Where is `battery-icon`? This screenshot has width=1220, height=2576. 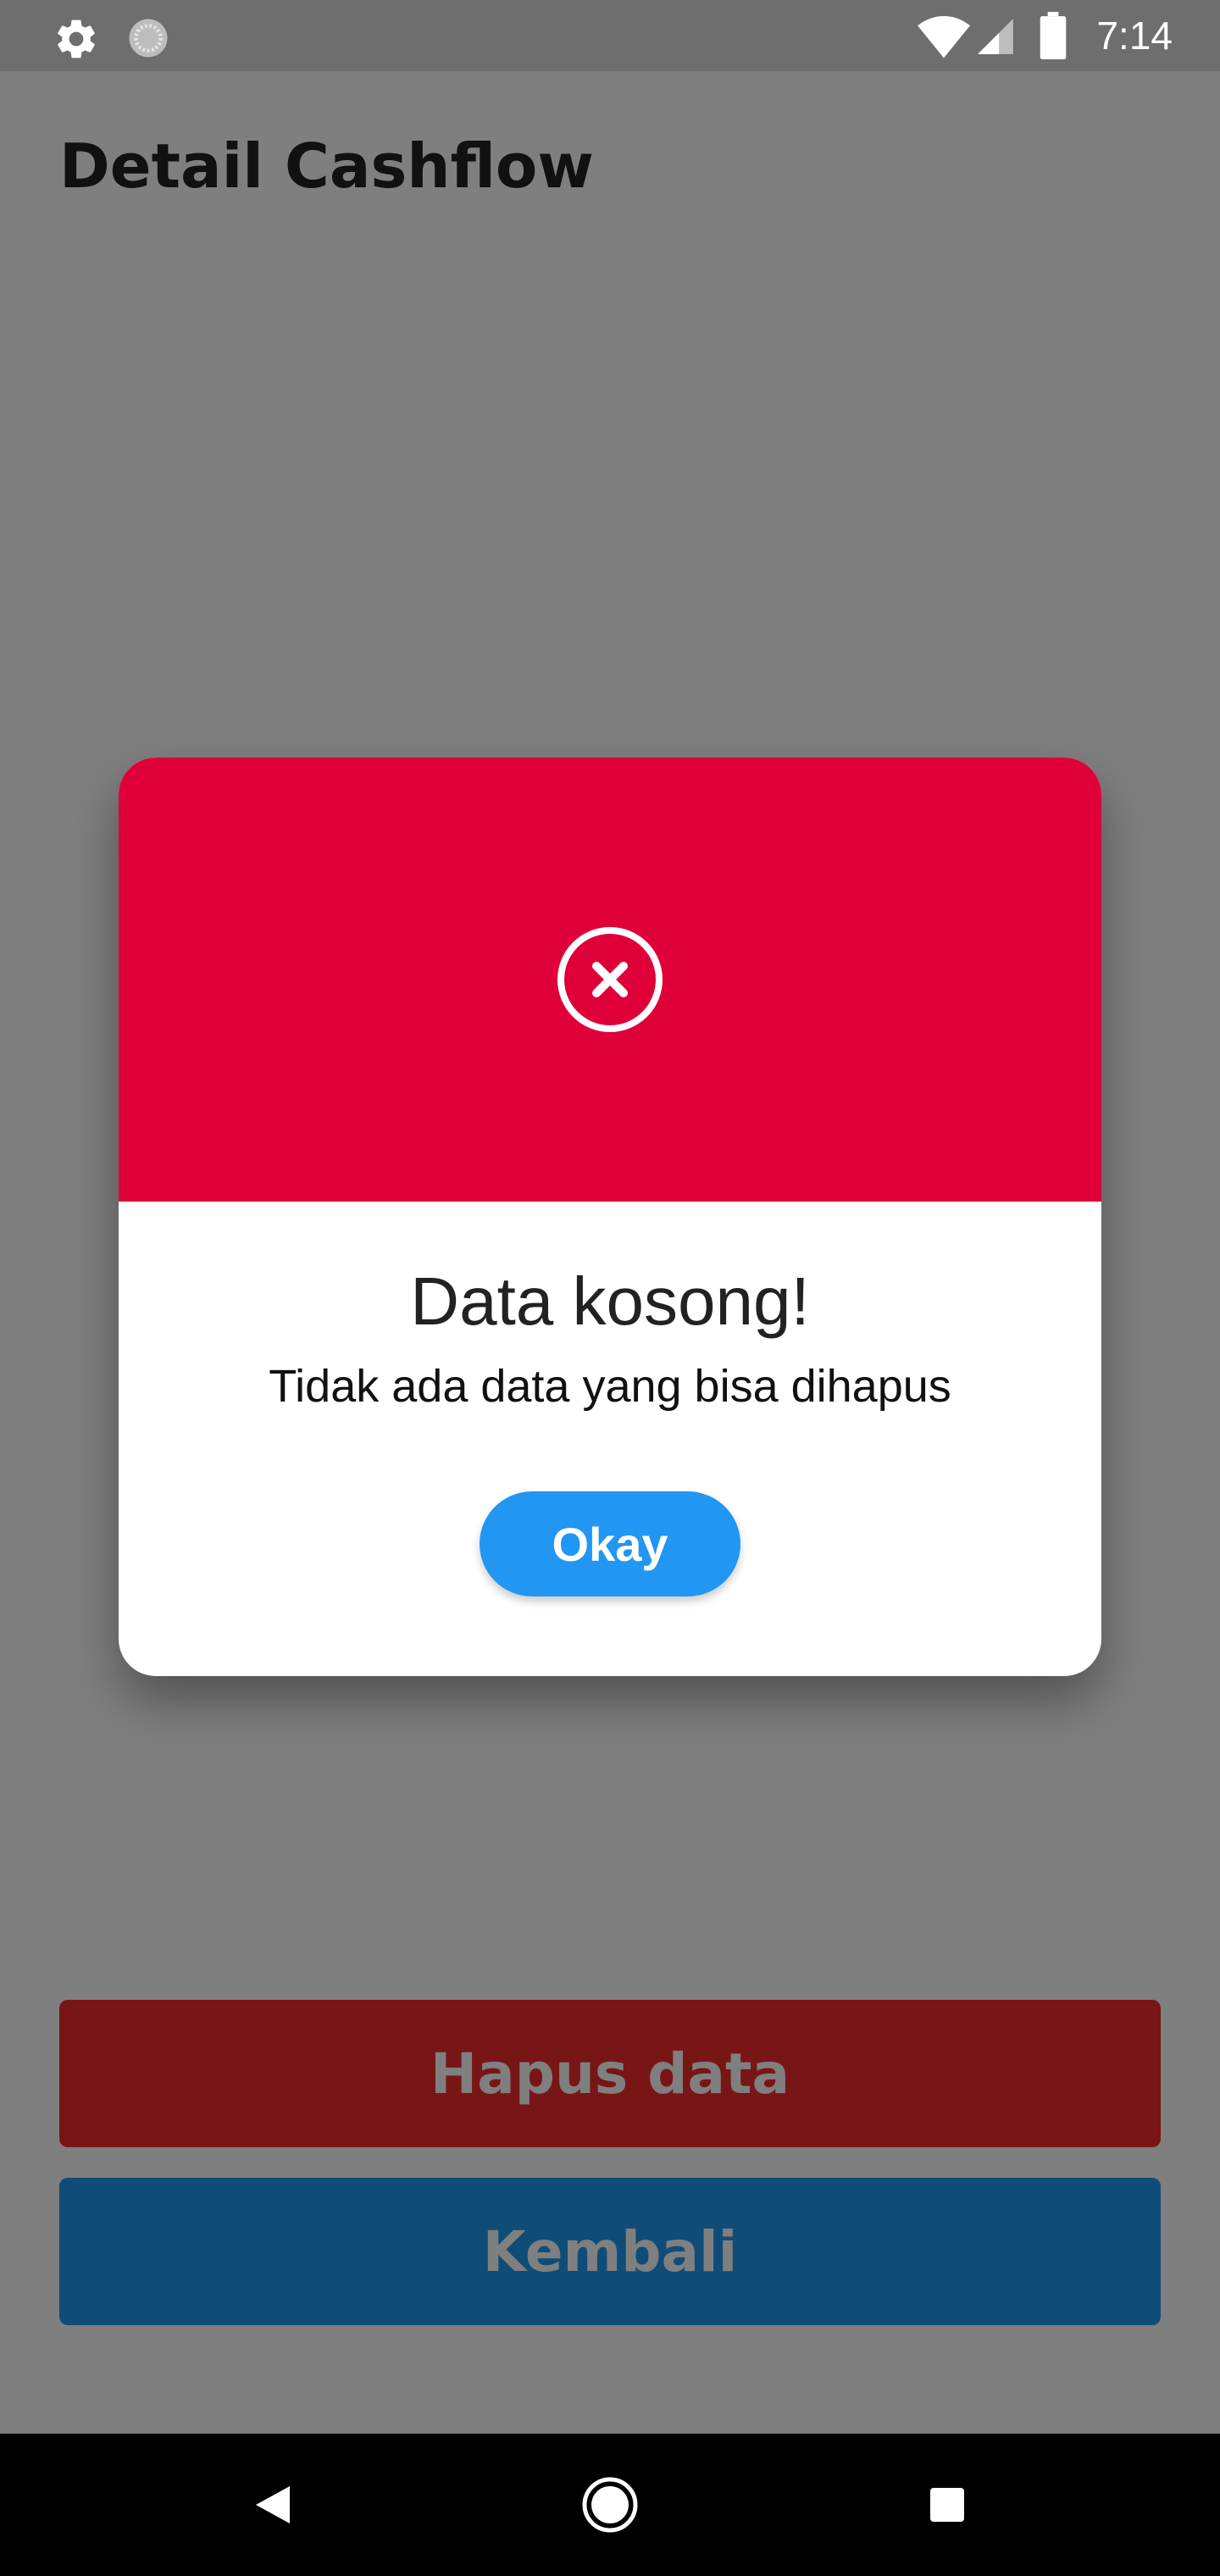 battery-icon is located at coordinates (1053, 35).